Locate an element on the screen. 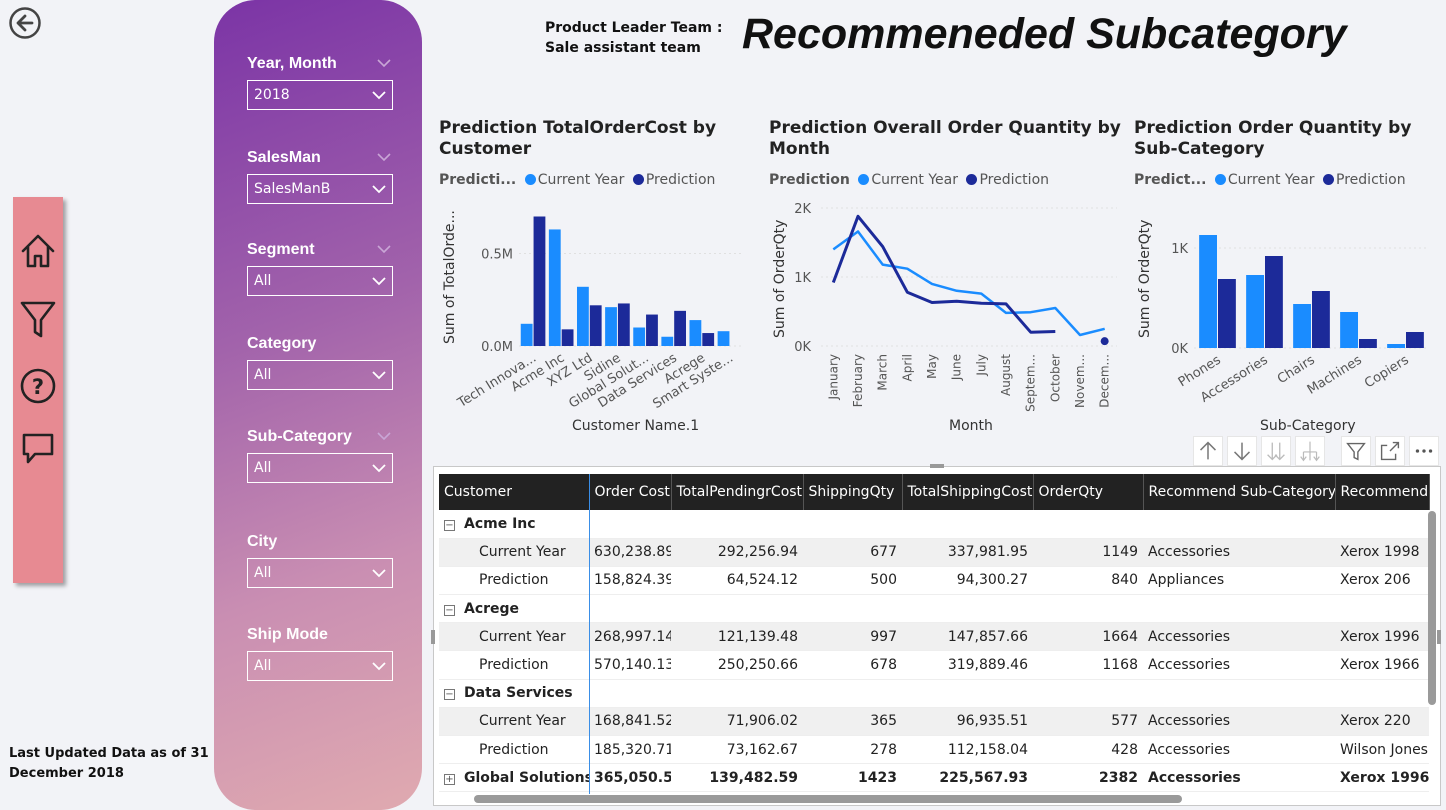  column-header: ShippingQty is located at coordinates (853, 492).